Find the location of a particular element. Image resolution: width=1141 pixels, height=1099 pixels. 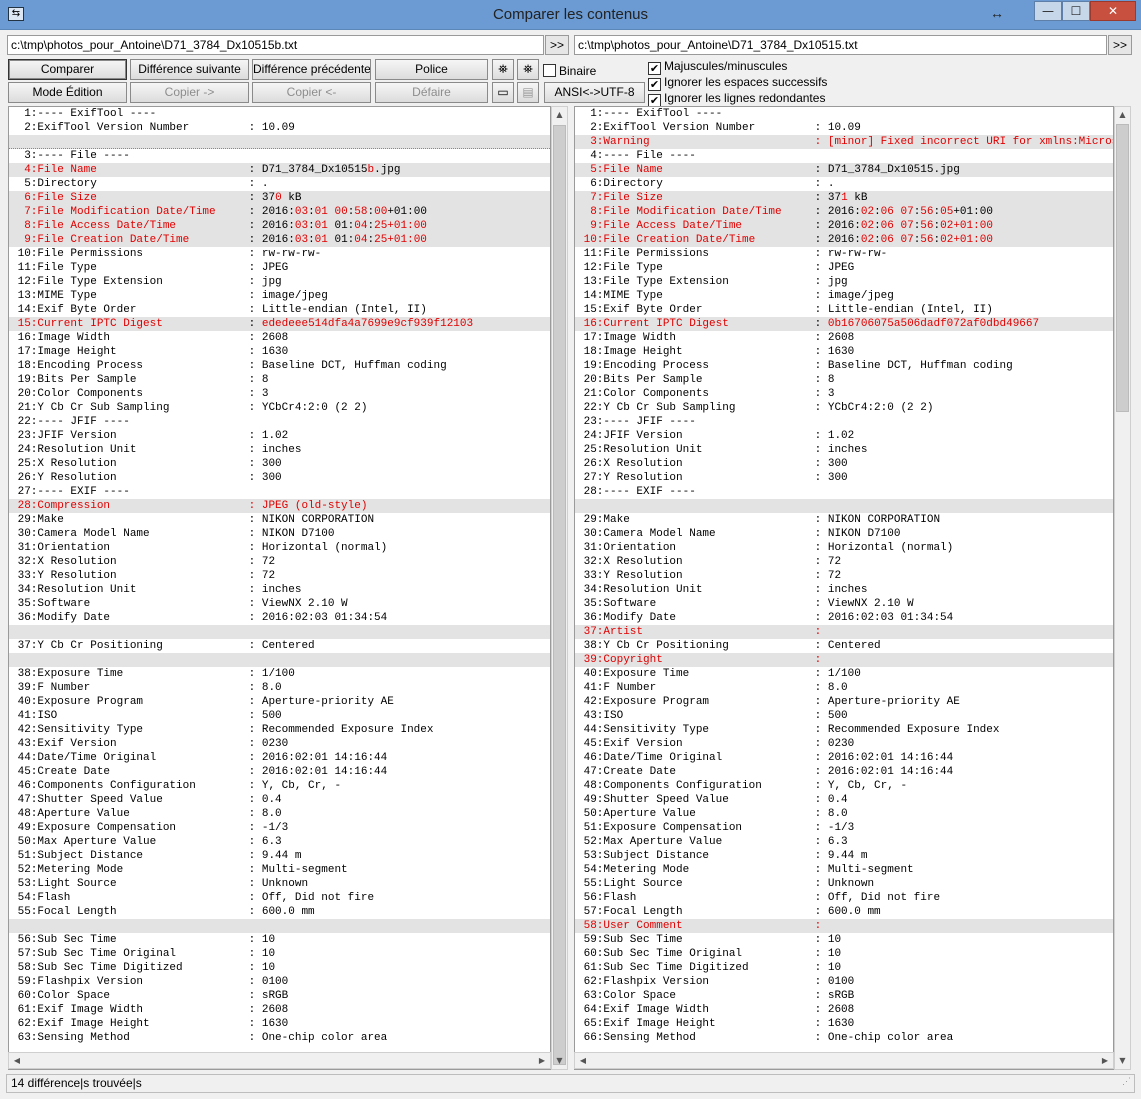

text-line: 41:F Number : 8.0 is located at coordinates (844, 688).